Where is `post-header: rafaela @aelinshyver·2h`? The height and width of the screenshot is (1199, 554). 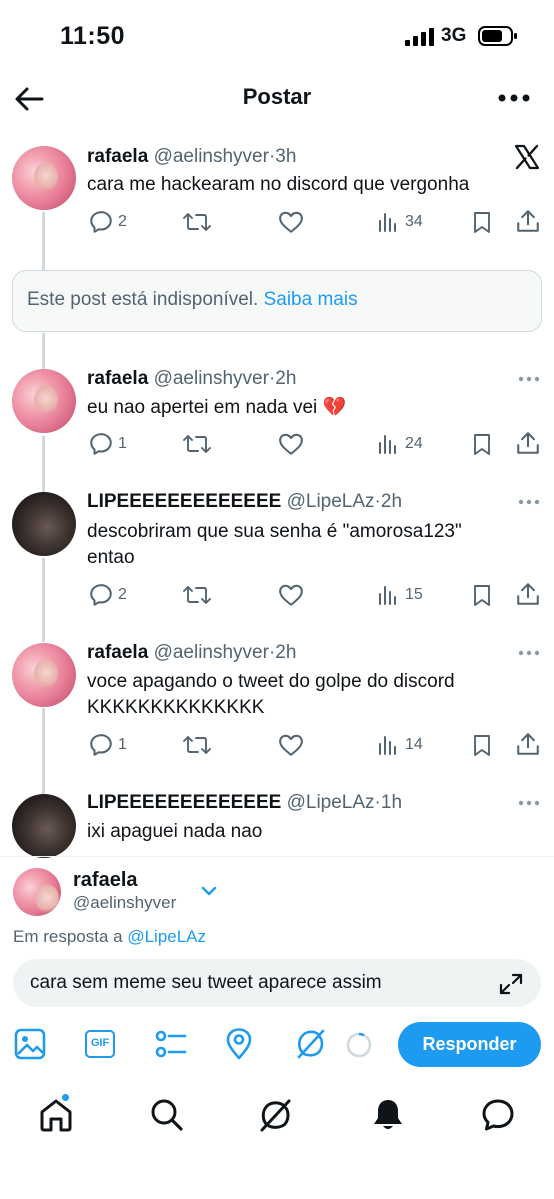 post-header: rafaela @aelinshyver·2h is located at coordinates (191, 653).